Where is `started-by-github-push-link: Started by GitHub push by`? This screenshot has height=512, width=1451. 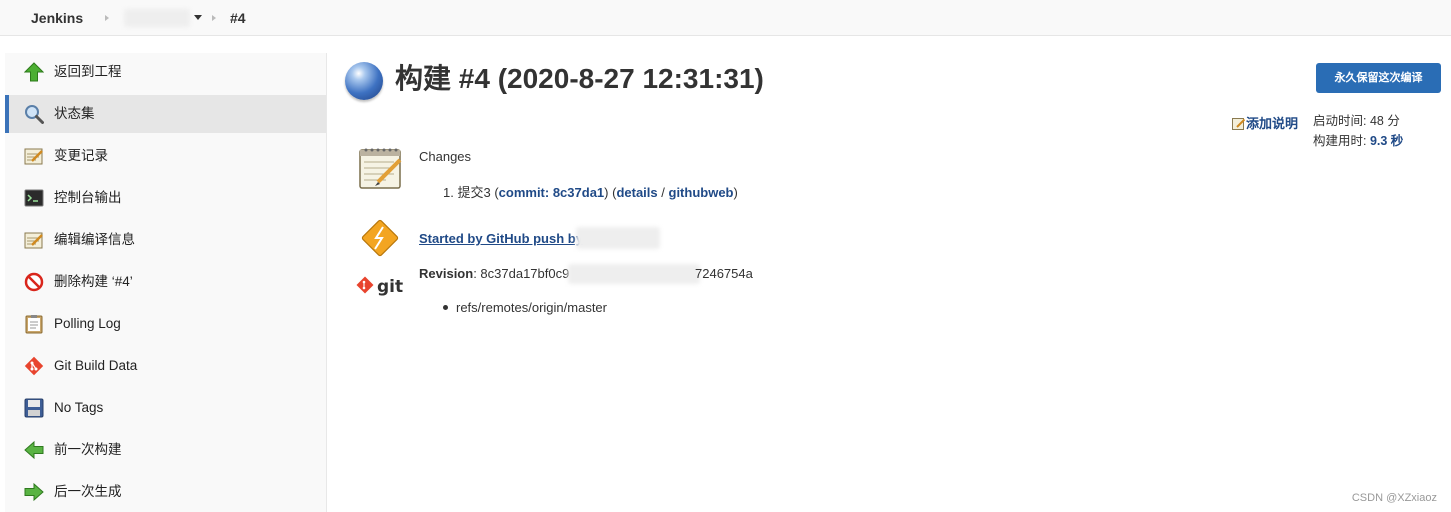 started-by-github-push-link: Started by GitHub push by is located at coordinates (501, 238).